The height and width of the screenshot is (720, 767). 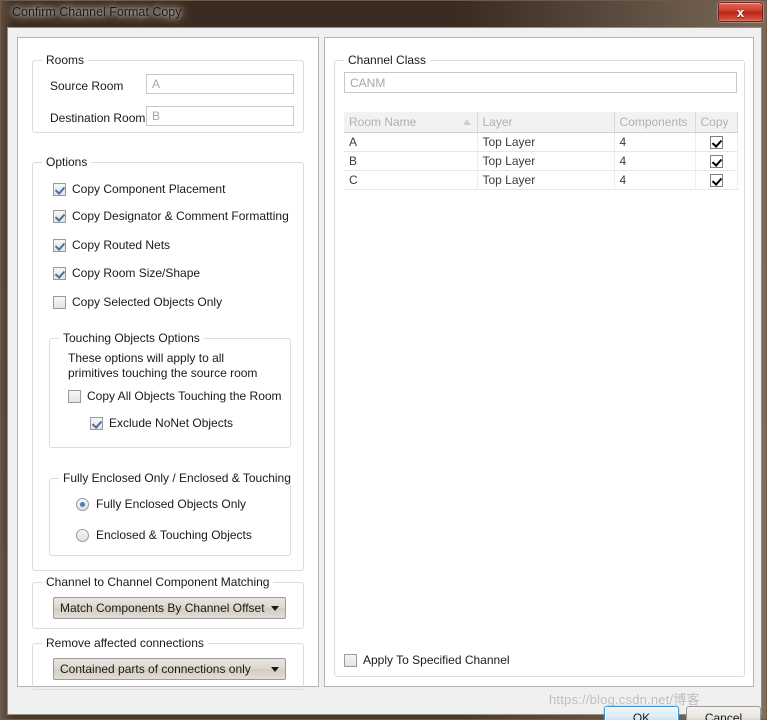 I want to click on table-row: A Top Layer 4, so click(x=541, y=142).